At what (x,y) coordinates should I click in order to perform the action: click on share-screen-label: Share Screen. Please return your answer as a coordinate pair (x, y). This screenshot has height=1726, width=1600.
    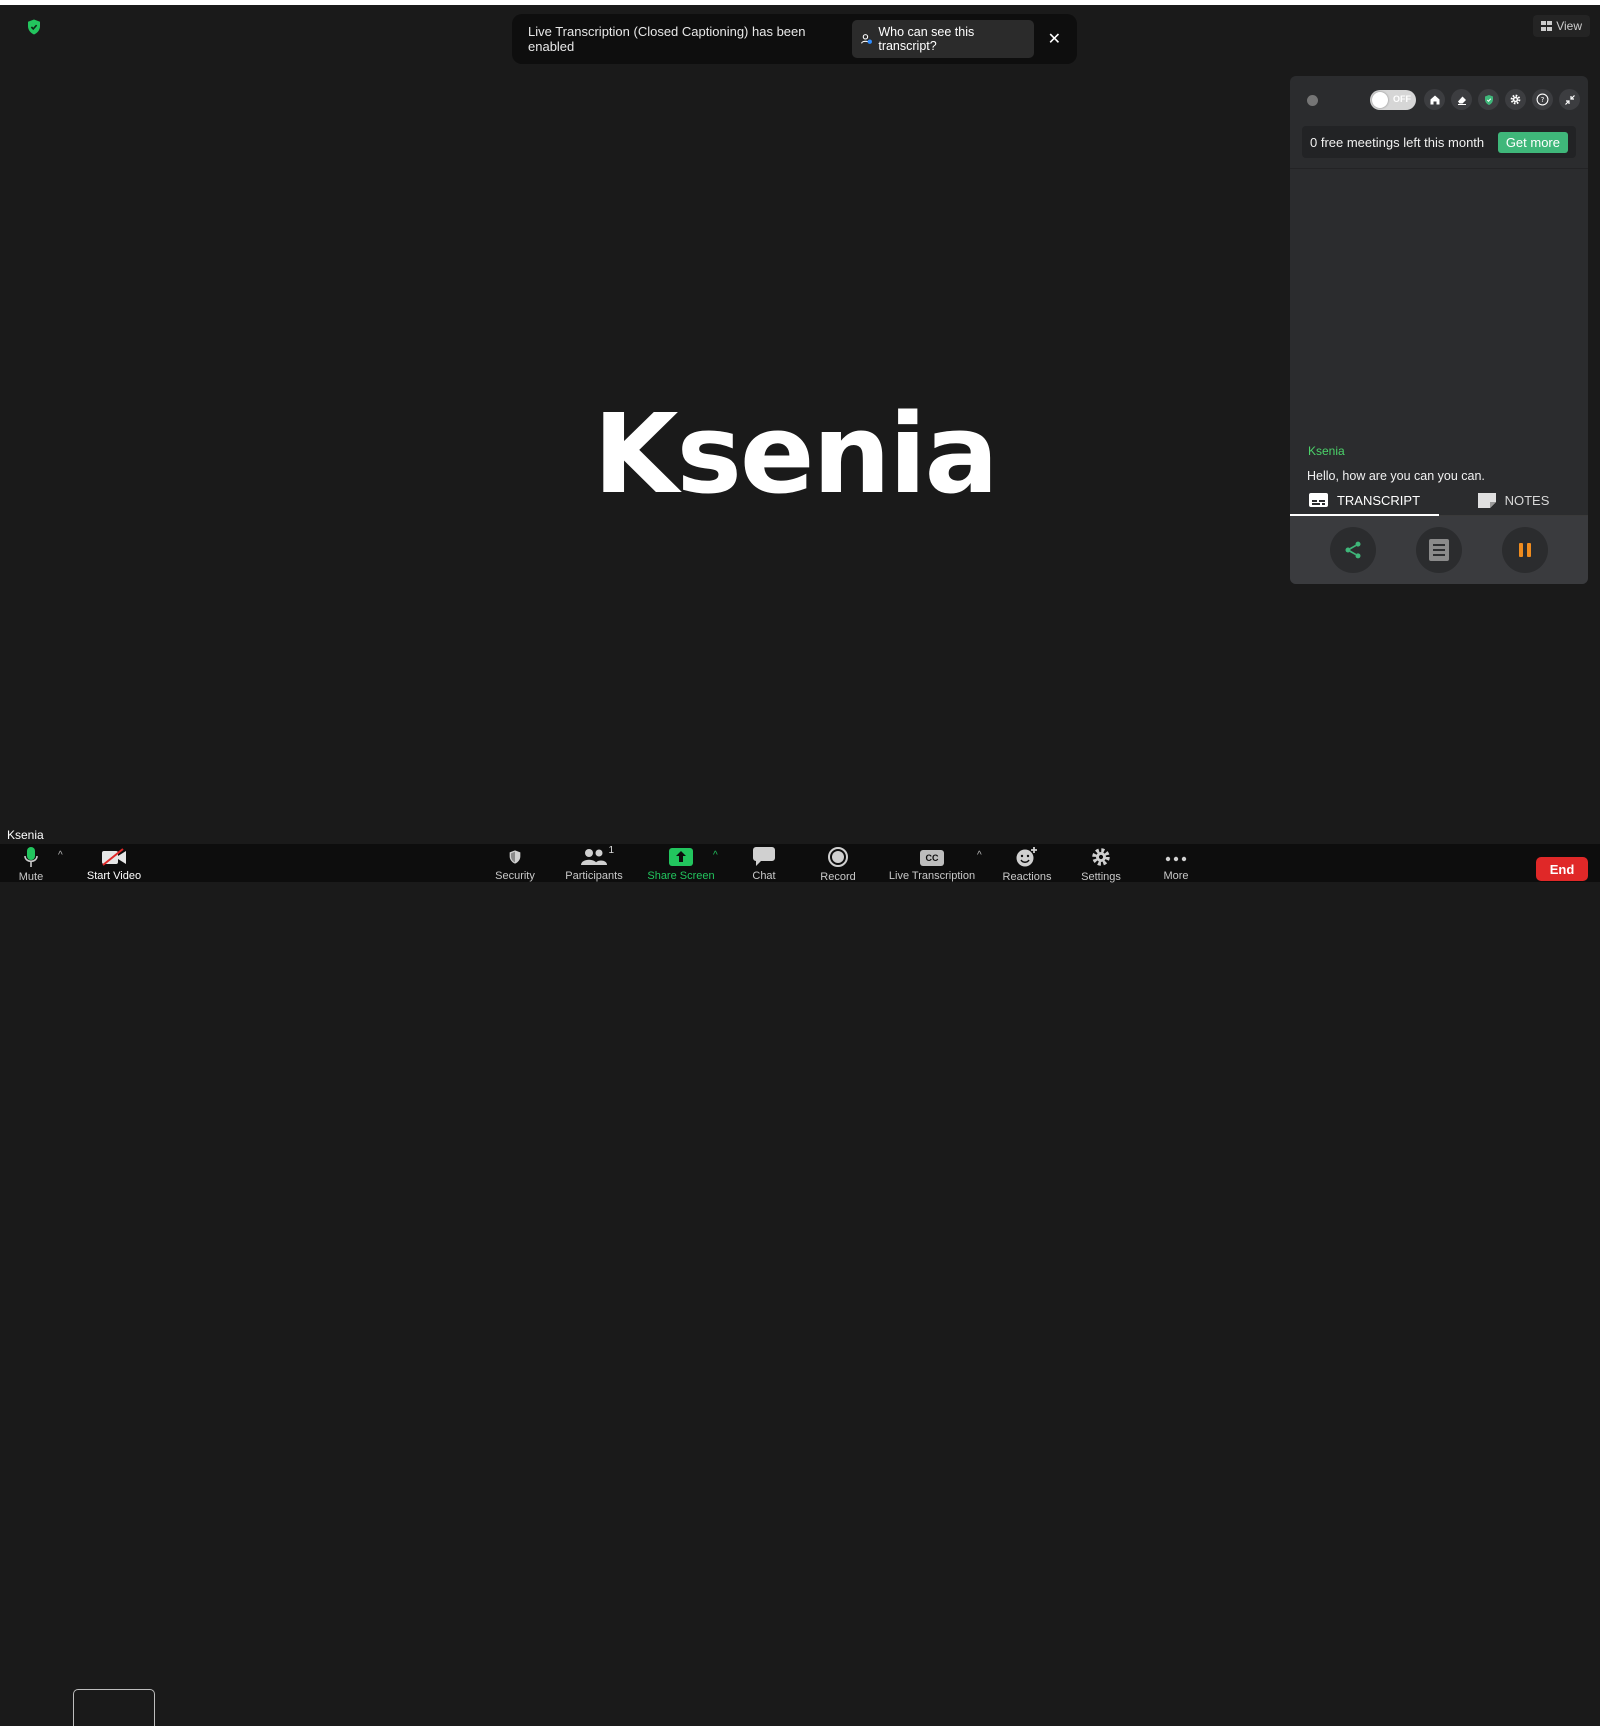
    Looking at the image, I should click on (681, 876).